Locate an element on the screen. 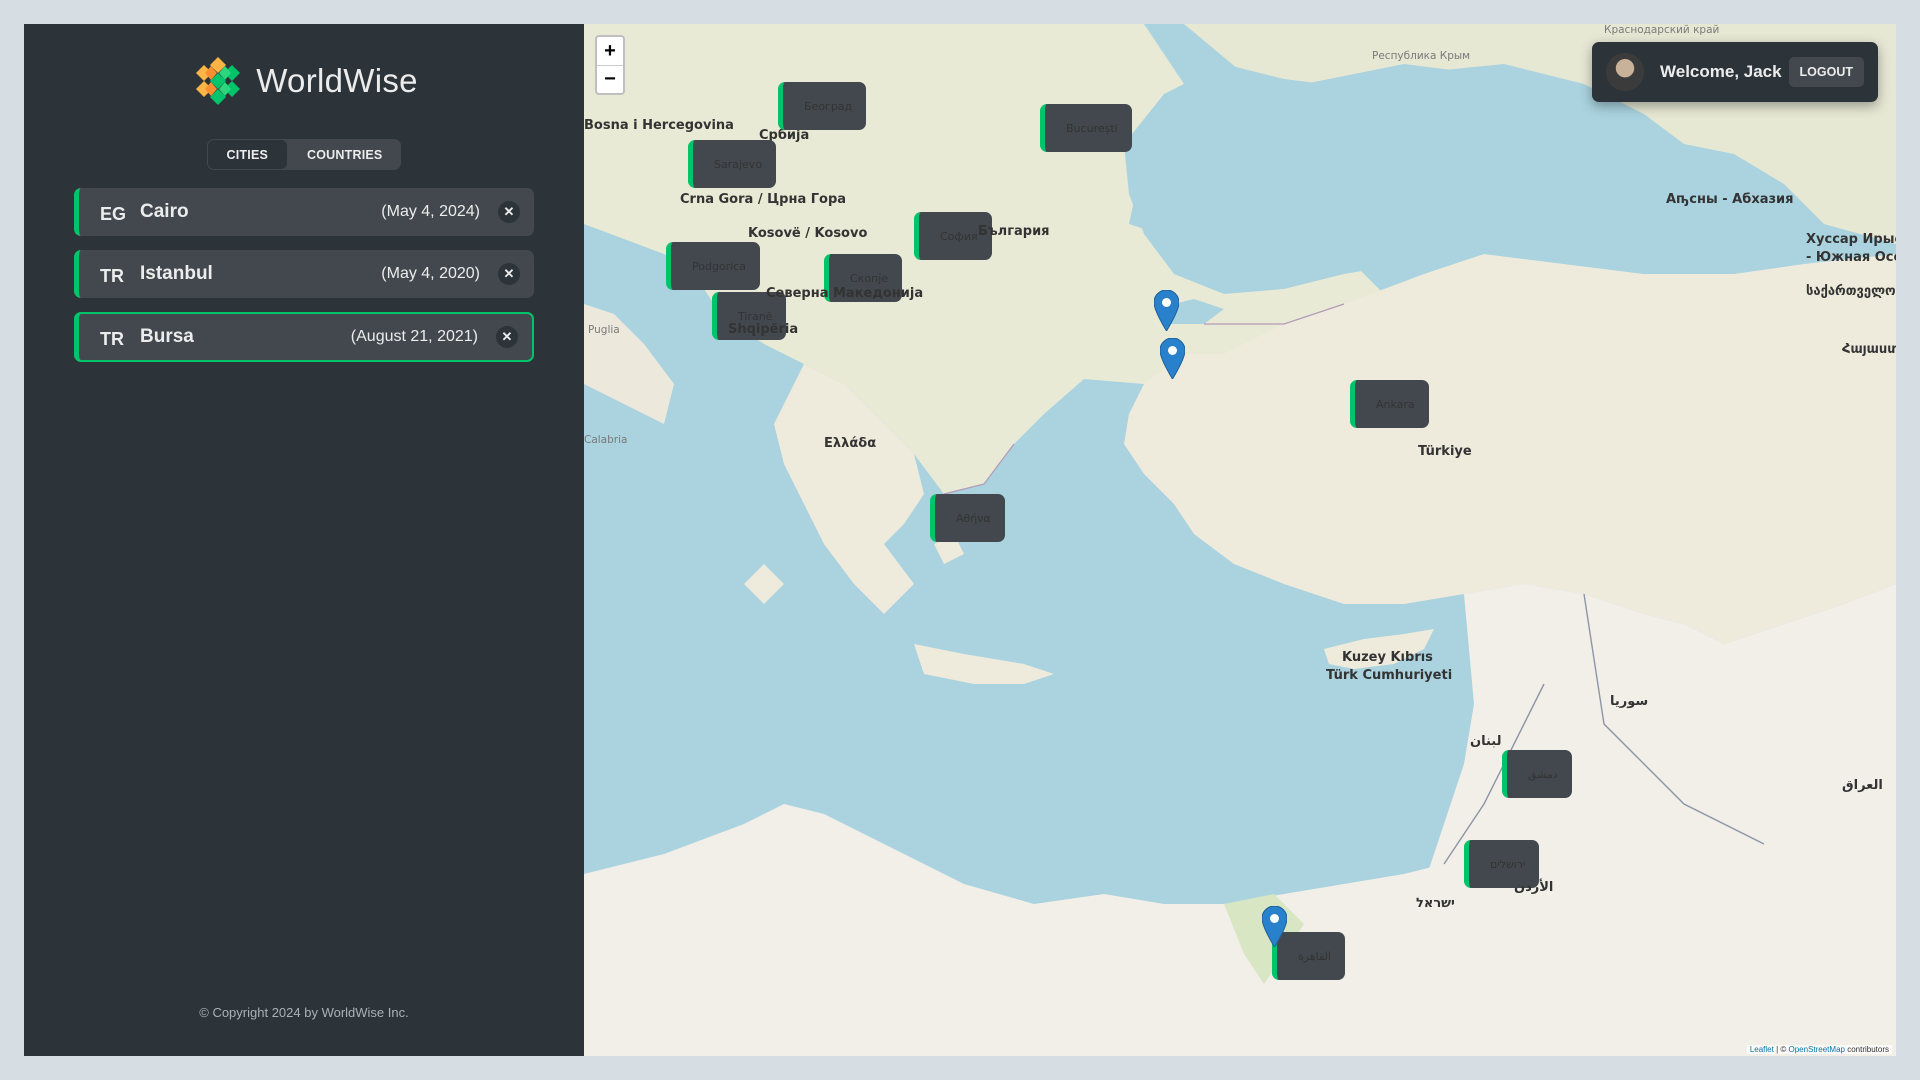  city-flag: EG is located at coordinates (113, 213).